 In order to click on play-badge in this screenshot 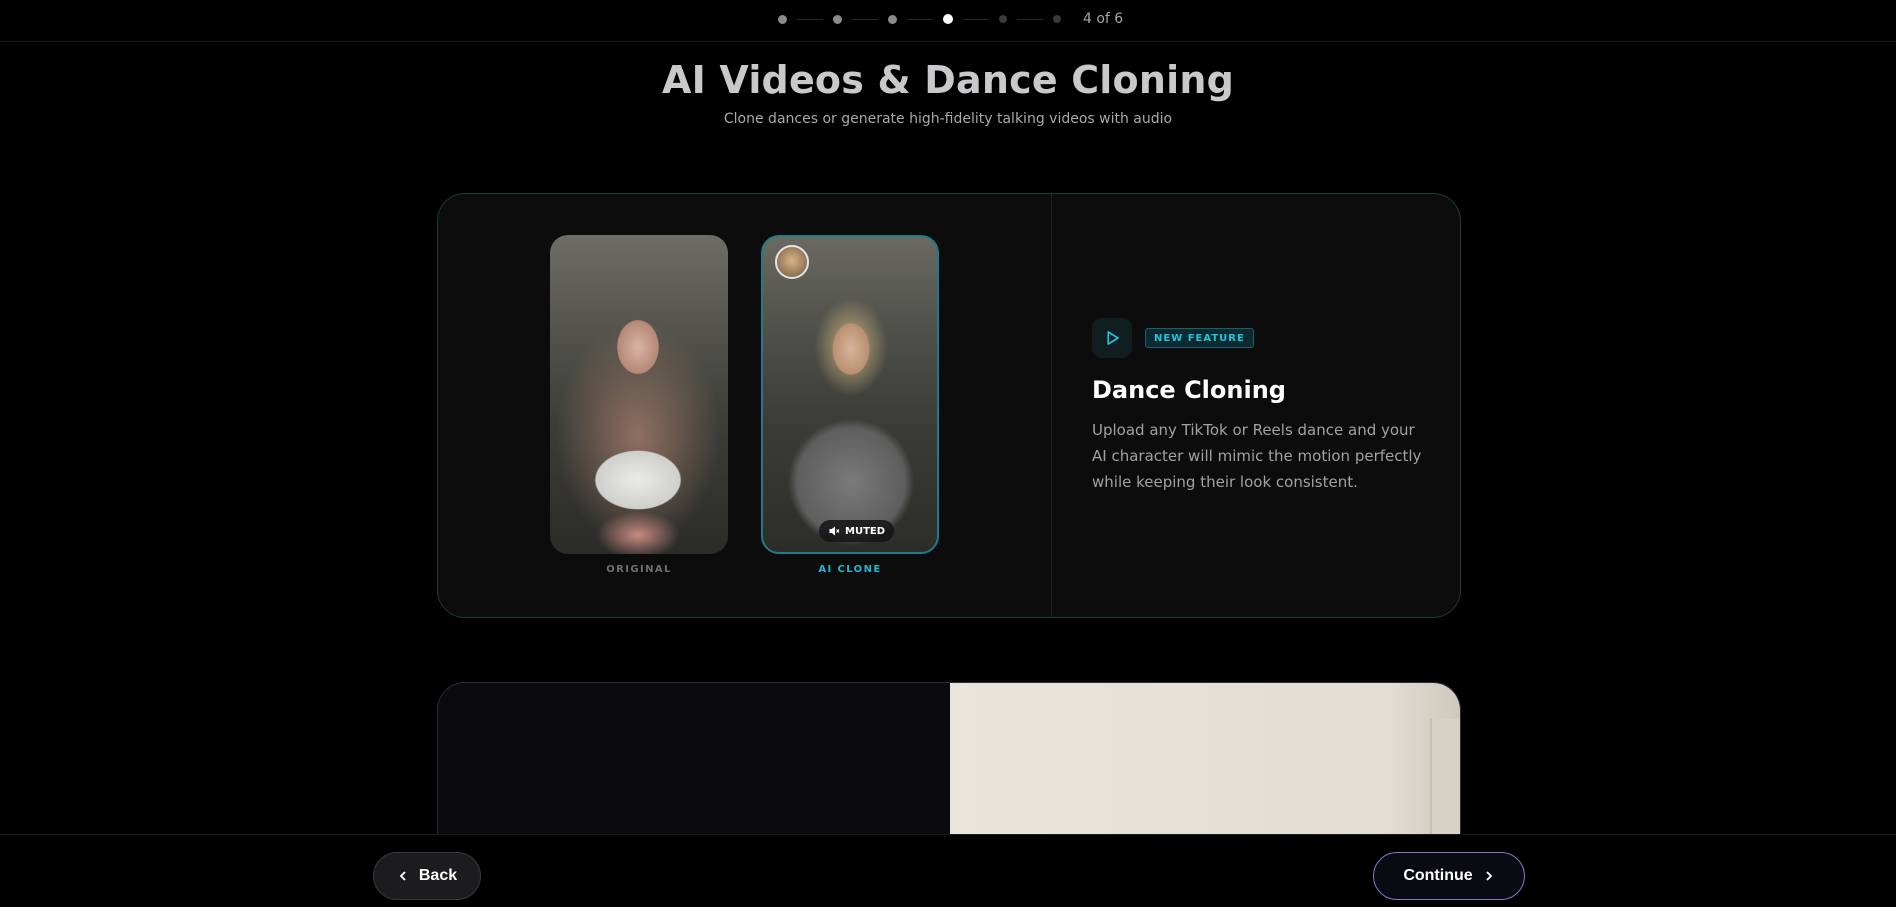, I will do `click(1112, 338)`.